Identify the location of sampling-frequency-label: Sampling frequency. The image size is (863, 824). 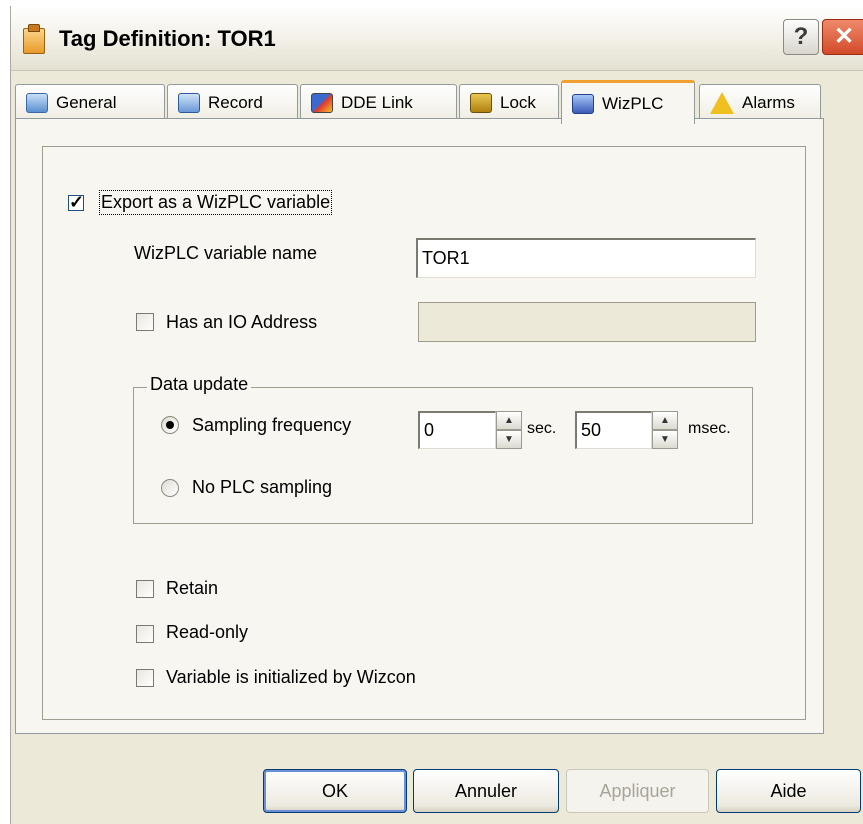
(271, 425).